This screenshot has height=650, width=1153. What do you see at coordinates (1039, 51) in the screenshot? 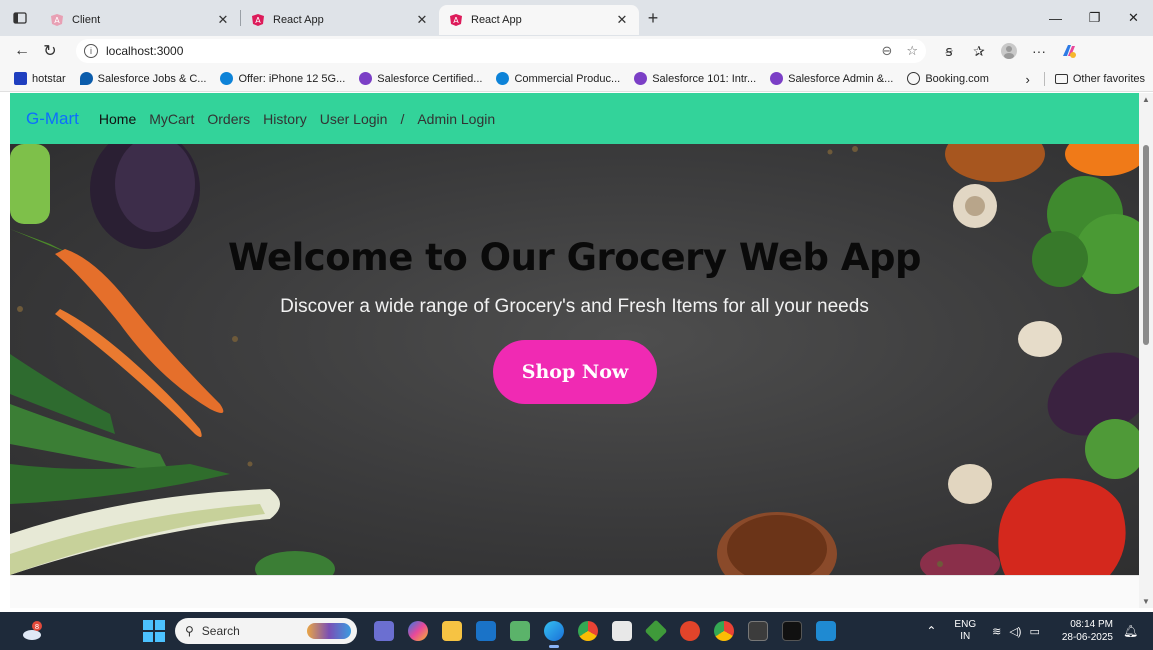
I see `more-menu-button: ···` at bounding box center [1039, 51].